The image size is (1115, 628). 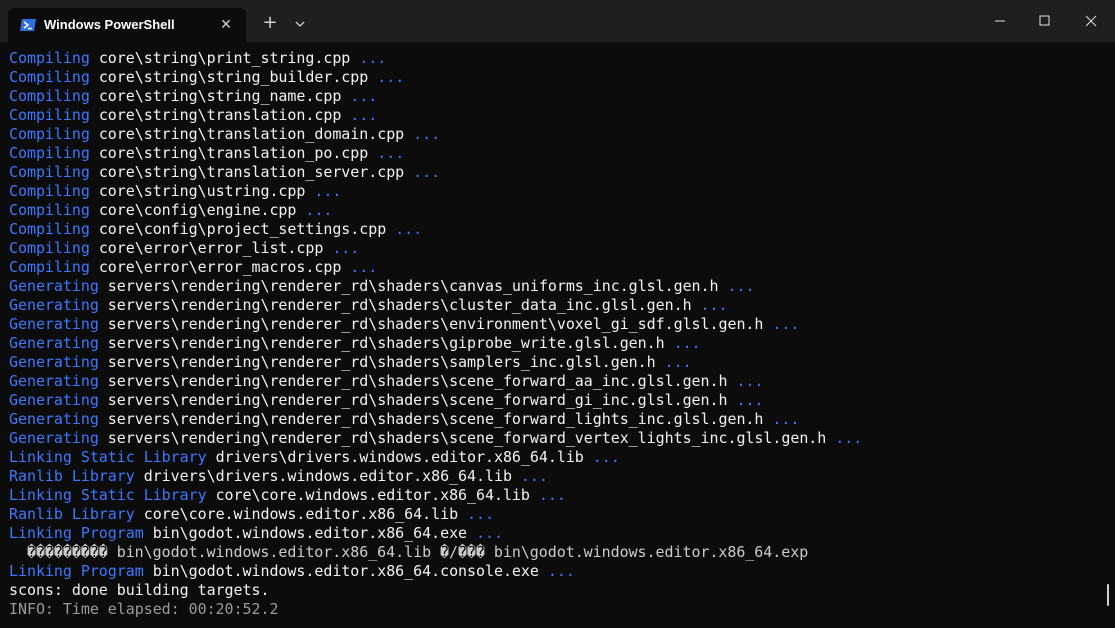 What do you see at coordinates (554, 609) in the screenshot?
I see `terminal-line: INFO: Time elapsed: 00:20:52.2` at bounding box center [554, 609].